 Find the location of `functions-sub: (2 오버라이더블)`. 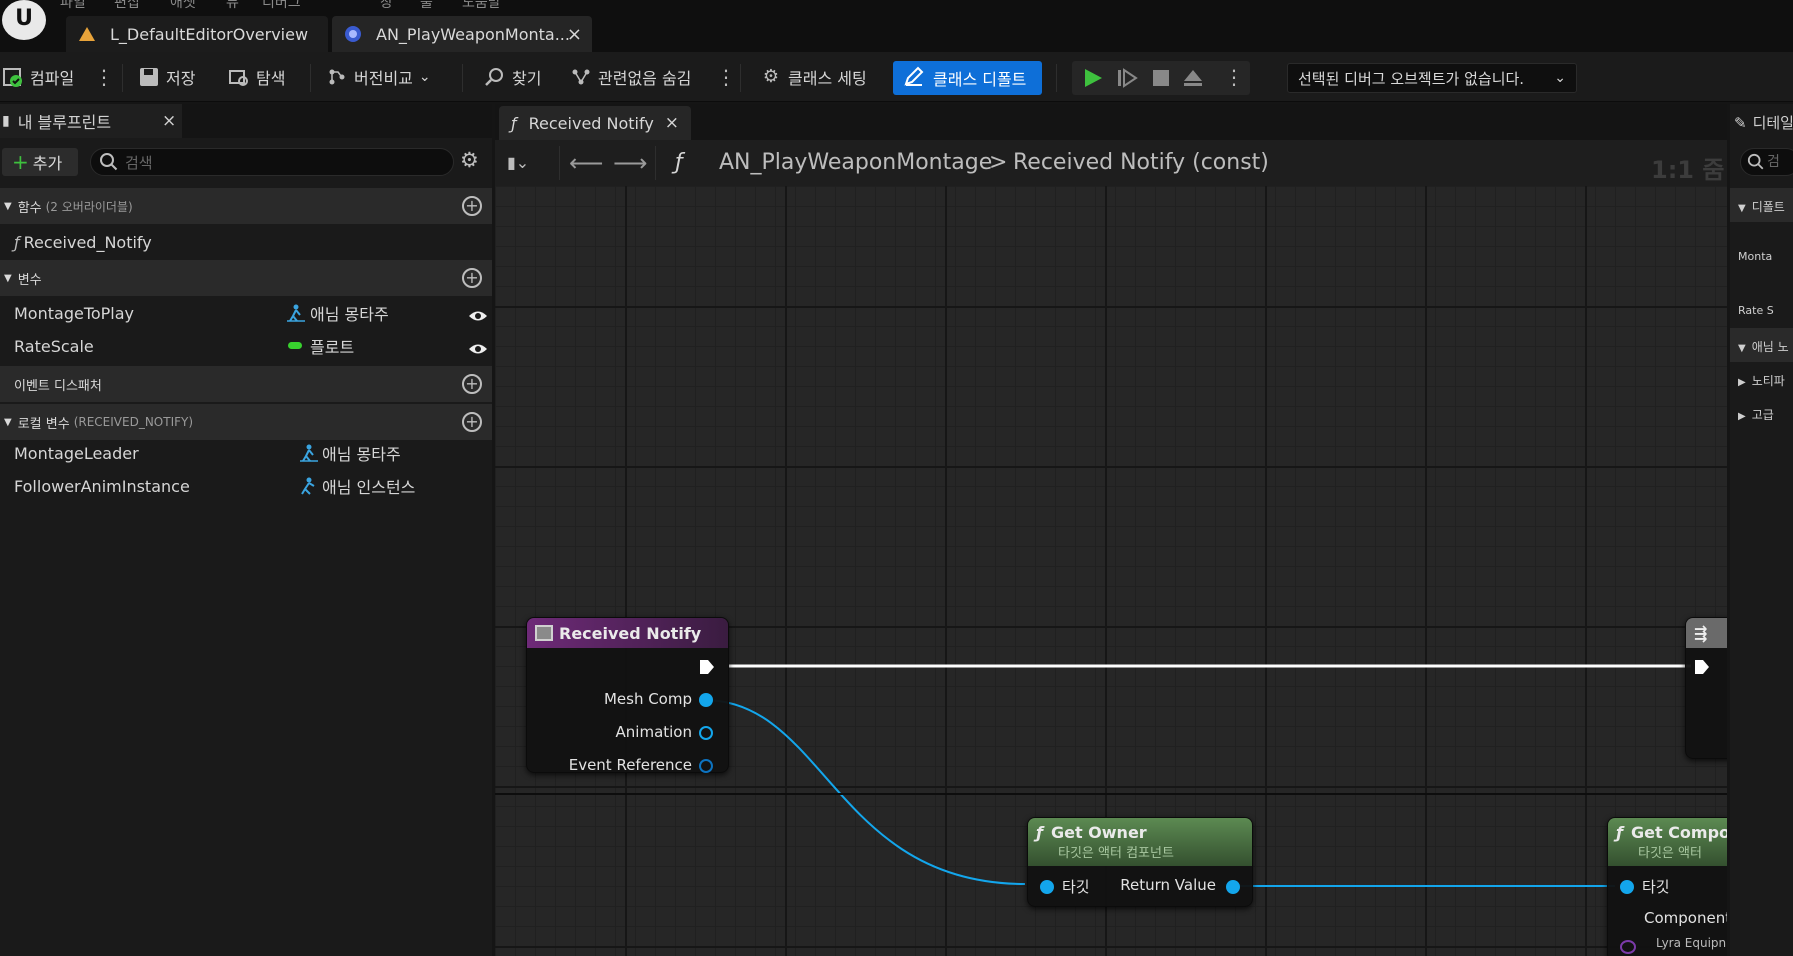

functions-sub: (2 오버라이더블) is located at coordinates (89, 206).